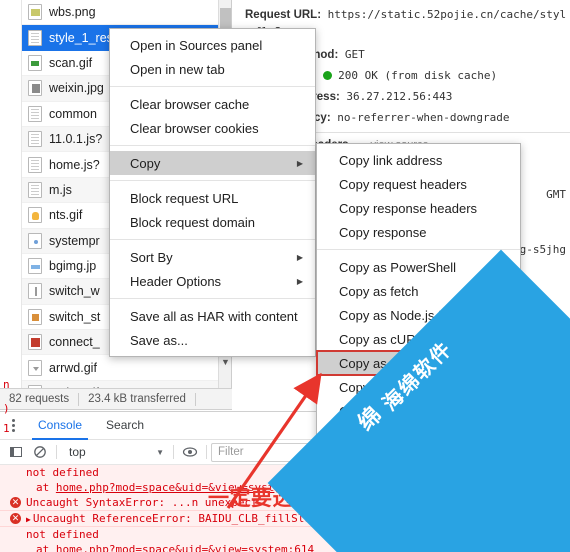  Describe the element at coordinates (399, 96) in the screenshot. I see `remote-address-value: 36.27.212.56:443` at that location.